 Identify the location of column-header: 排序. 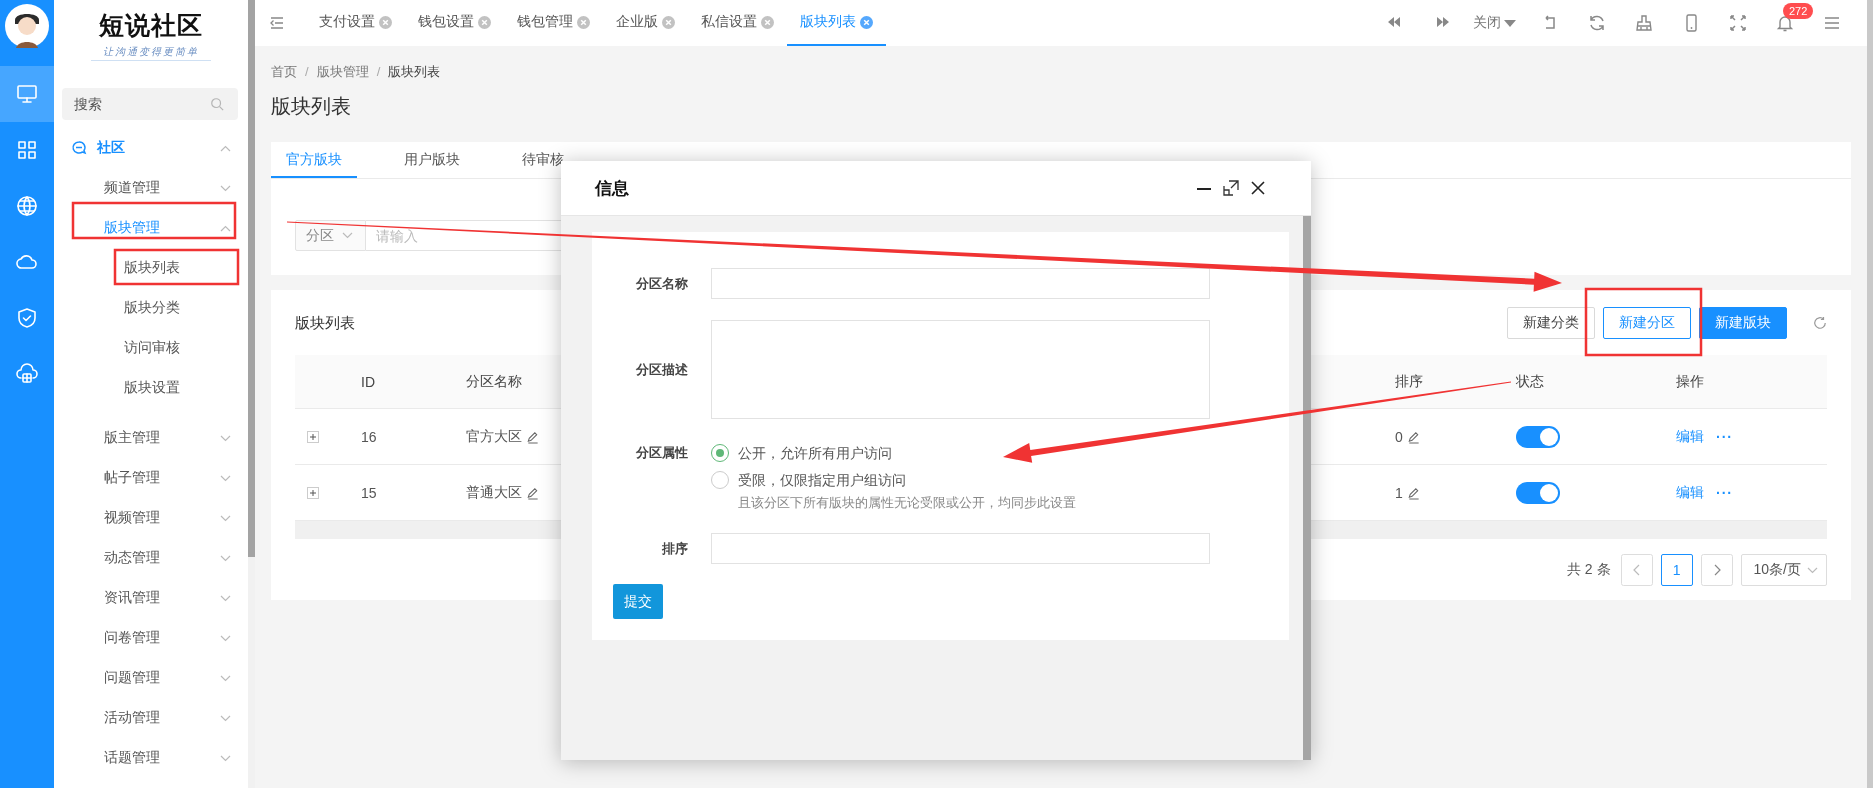
(1409, 381).